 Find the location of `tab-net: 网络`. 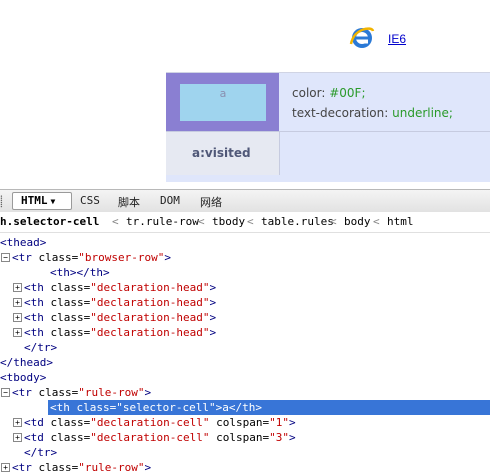

tab-net: 网络 is located at coordinates (211, 202).